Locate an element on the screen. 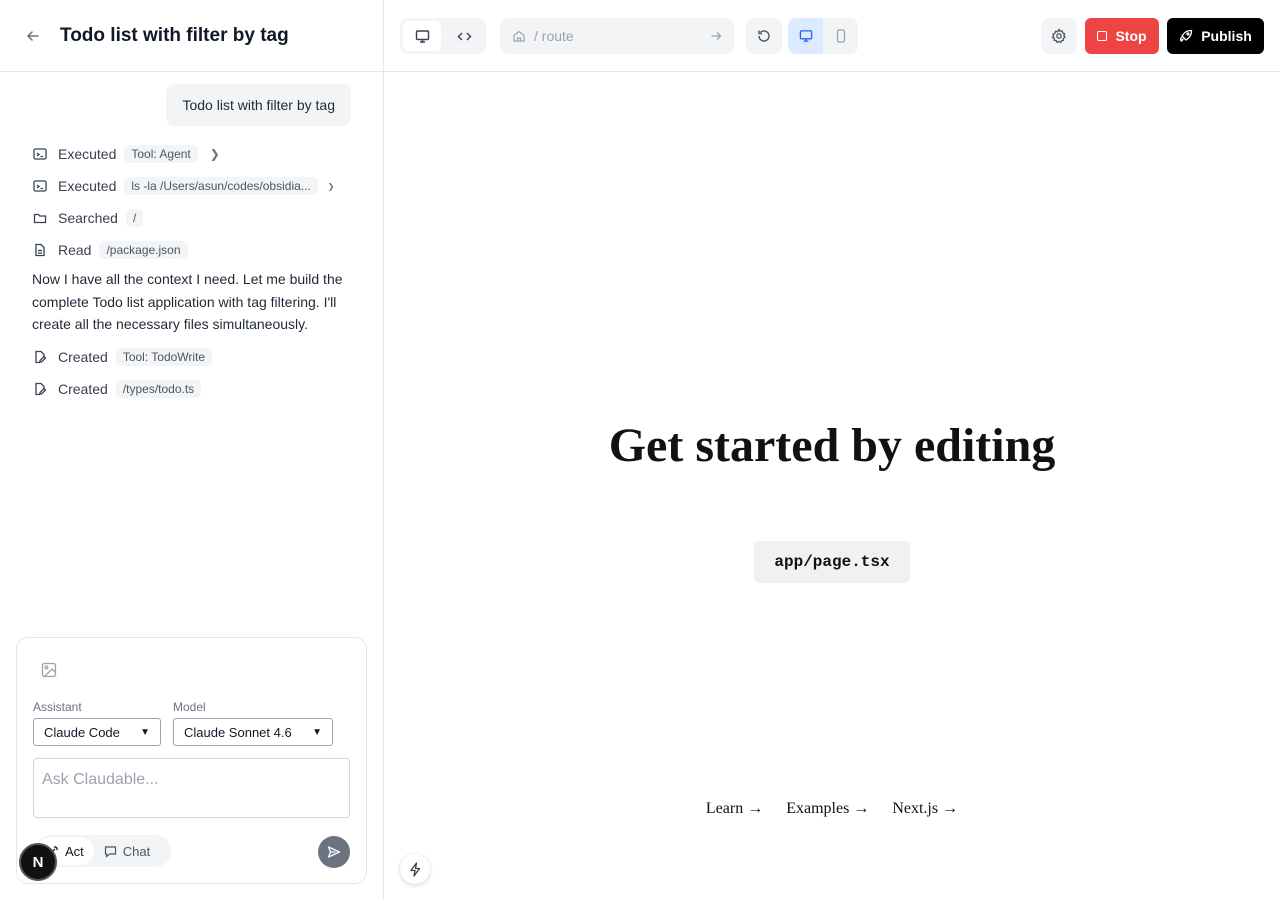  mode-chat-button: Chat is located at coordinates (127, 851).